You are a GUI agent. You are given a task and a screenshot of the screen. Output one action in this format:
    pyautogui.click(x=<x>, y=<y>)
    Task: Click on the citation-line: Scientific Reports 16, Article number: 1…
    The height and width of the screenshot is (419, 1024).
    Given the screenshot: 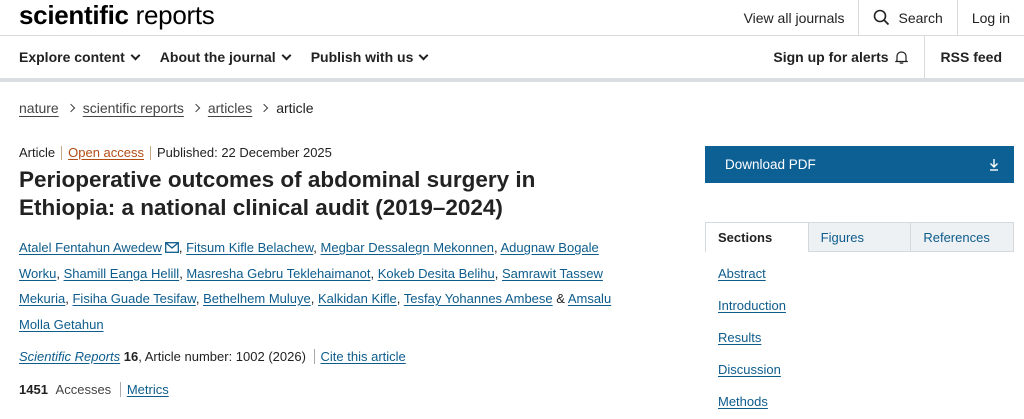 What is the action you would take?
    pyautogui.click(x=212, y=356)
    